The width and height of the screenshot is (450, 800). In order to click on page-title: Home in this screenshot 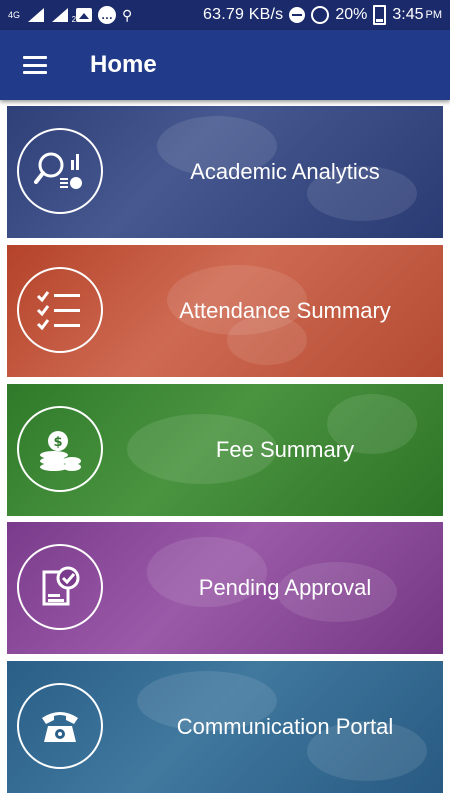, I will do `click(123, 64)`.